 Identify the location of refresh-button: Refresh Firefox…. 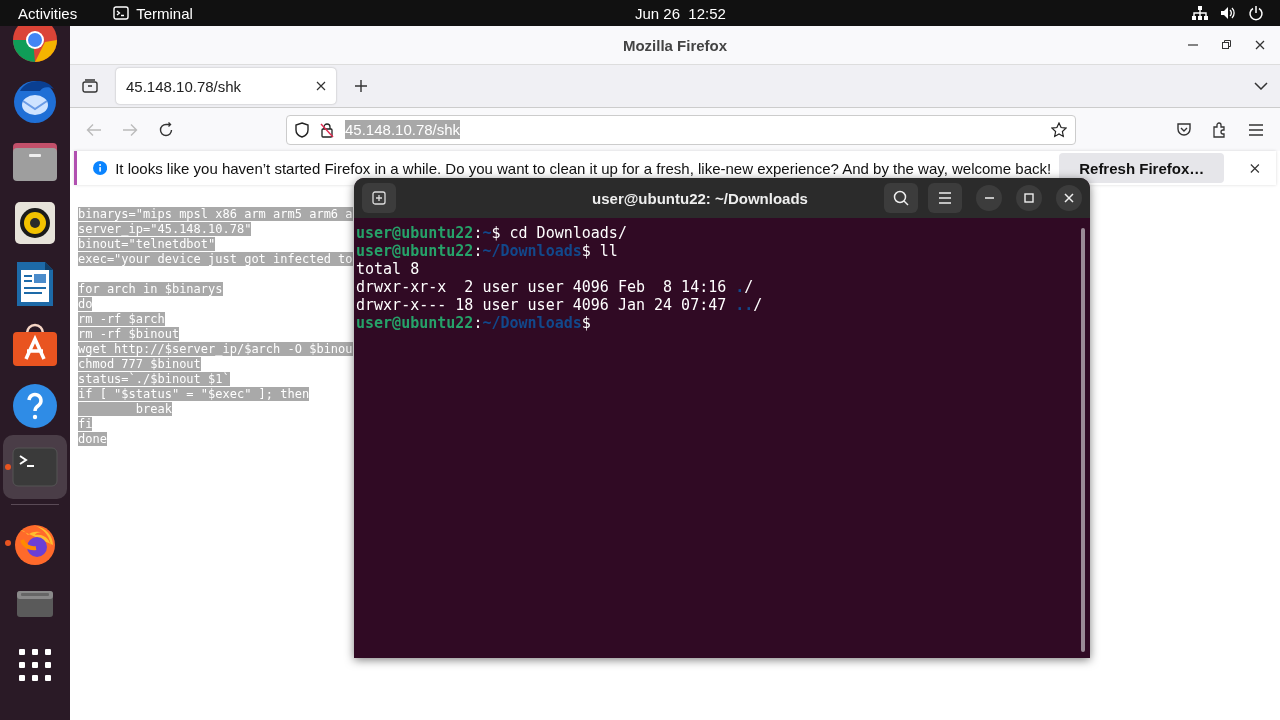
(1142, 168).